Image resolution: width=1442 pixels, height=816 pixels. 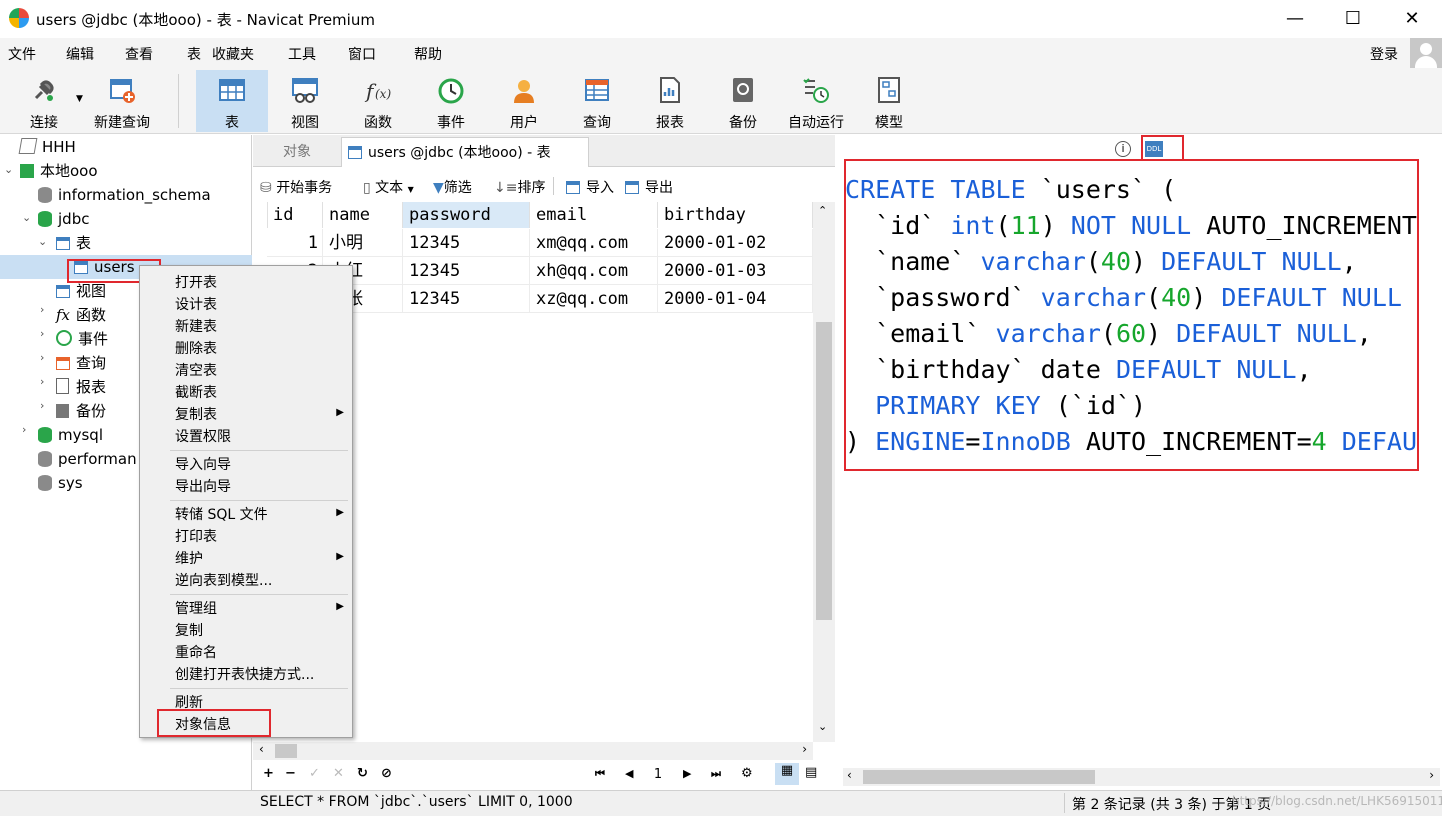 I want to click on table-cell: 2000-01-03, so click(x=735, y=271).